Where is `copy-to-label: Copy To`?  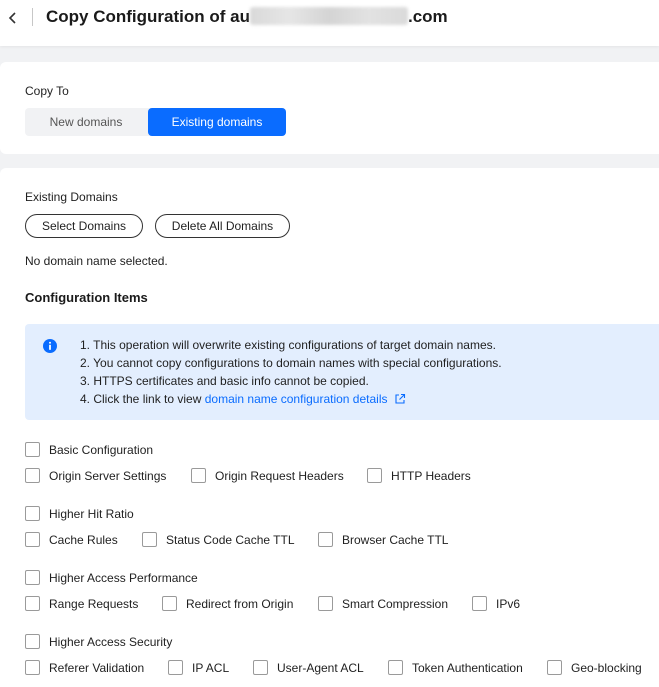 copy-to-label: Copy To is located at coordinates (47, 91).